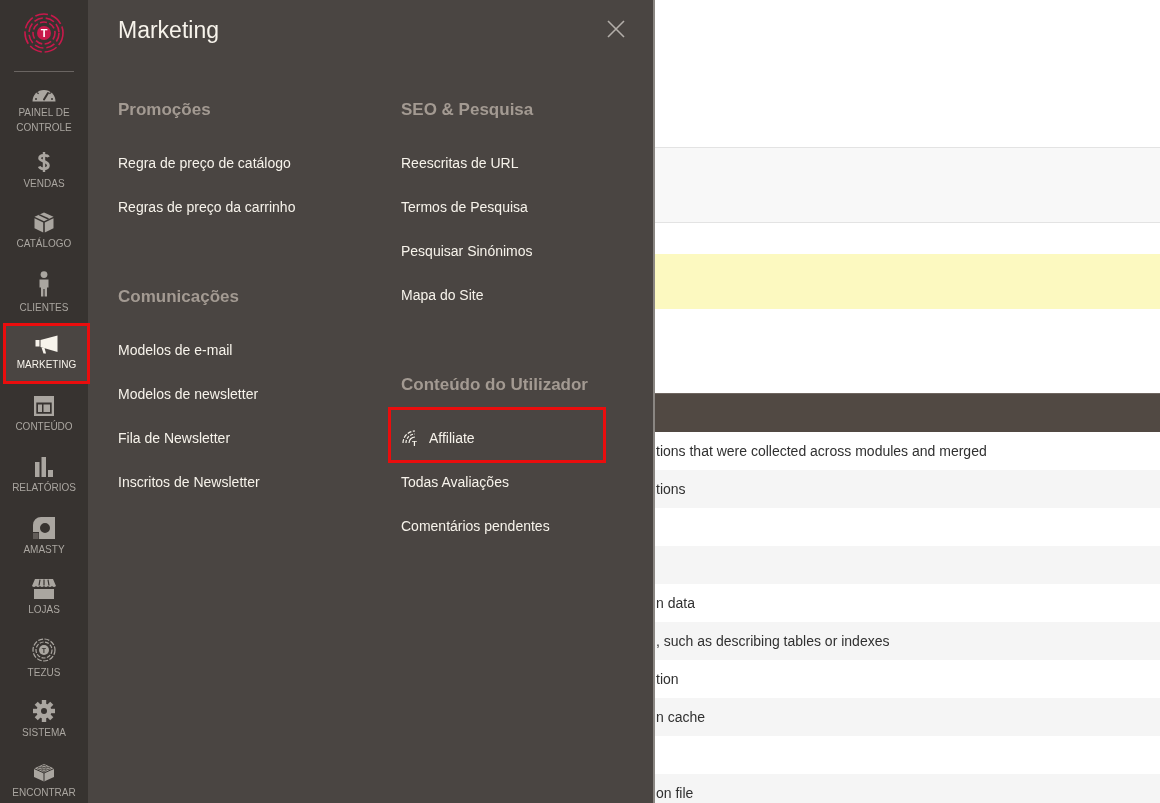 Image resolution: width=1160 pixels, height=803 pixels. Describe the element at coordinates (907, 641) in the screenshot. I see `table-row: , such as describing tables or indexes` at that location.